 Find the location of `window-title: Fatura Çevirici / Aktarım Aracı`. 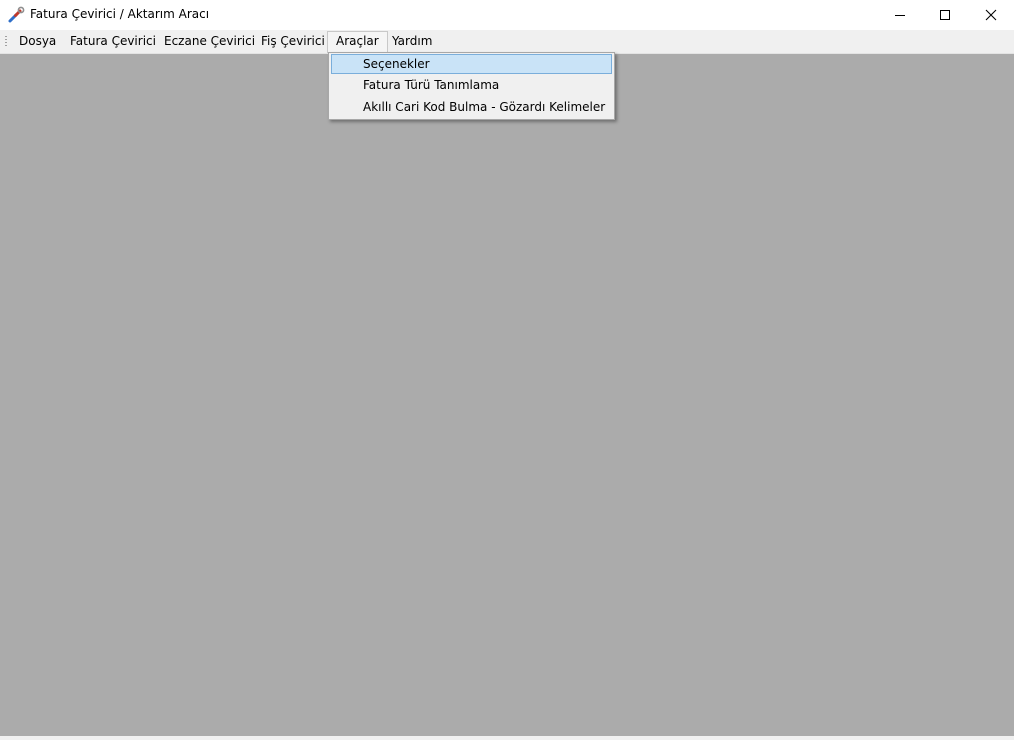

window-title: Fatura Çevirici / Aktarım Aracı is located at coordinates (120, 14).